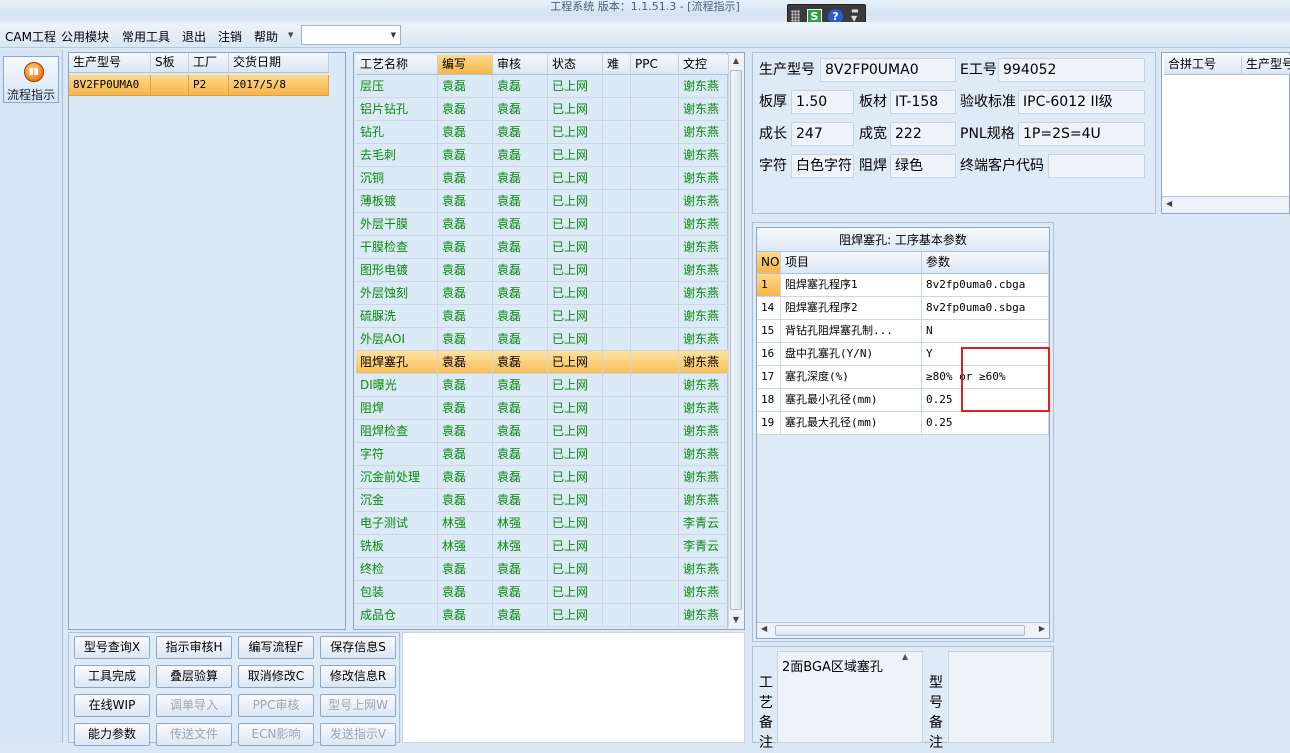 This screenshot has height=753, width=1290. I want to click on process-cell-process-name: 钻孔, so click(397, 132).